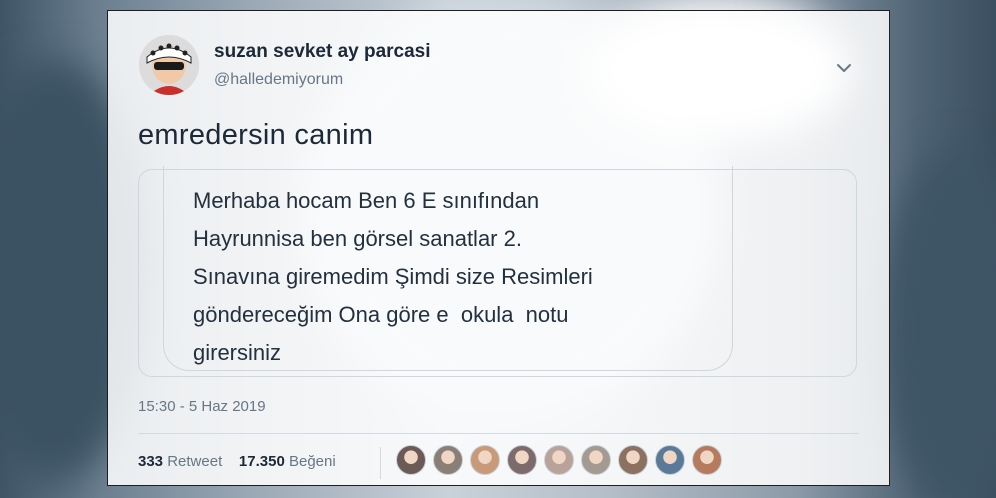 The width and height of the screenshot is (996, 498). What do you see at coordinates (194, 461) in the screenshot?
I see `retweet-label: Retweet` at bounding box center [194, 461].